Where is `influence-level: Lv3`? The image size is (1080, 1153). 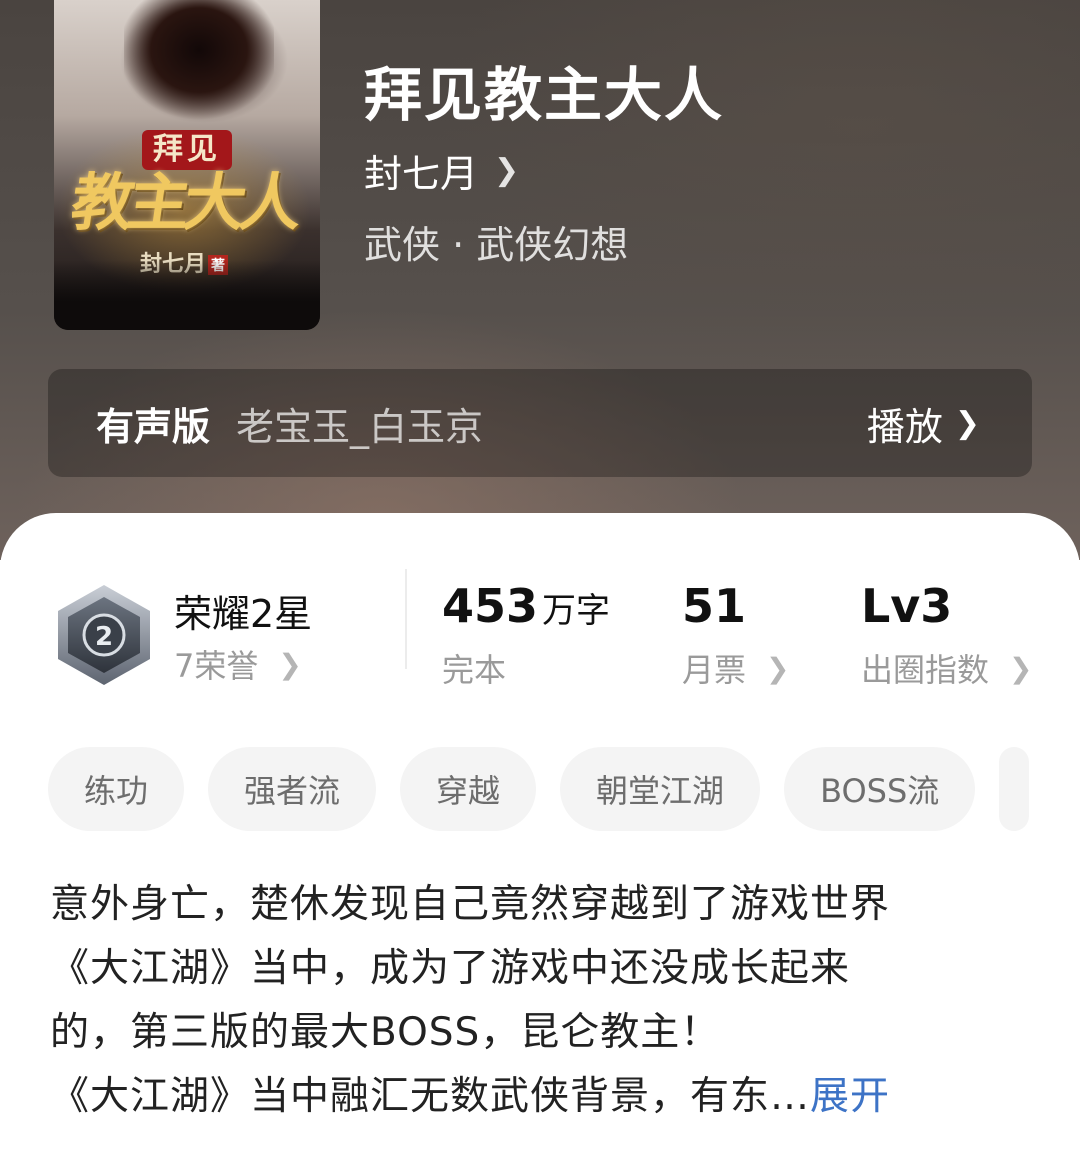
influence-level: Lv3 is located at coordinates (907, 606).